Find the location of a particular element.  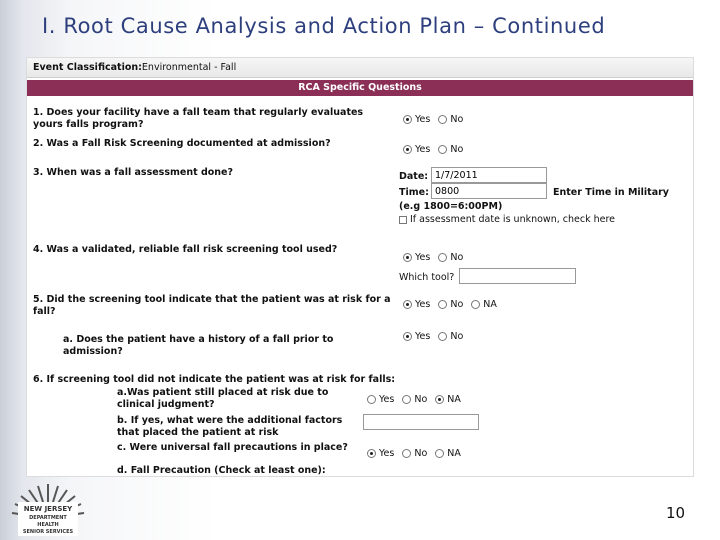

q4-yes-option: Yes is located at coordinates (416, 257).